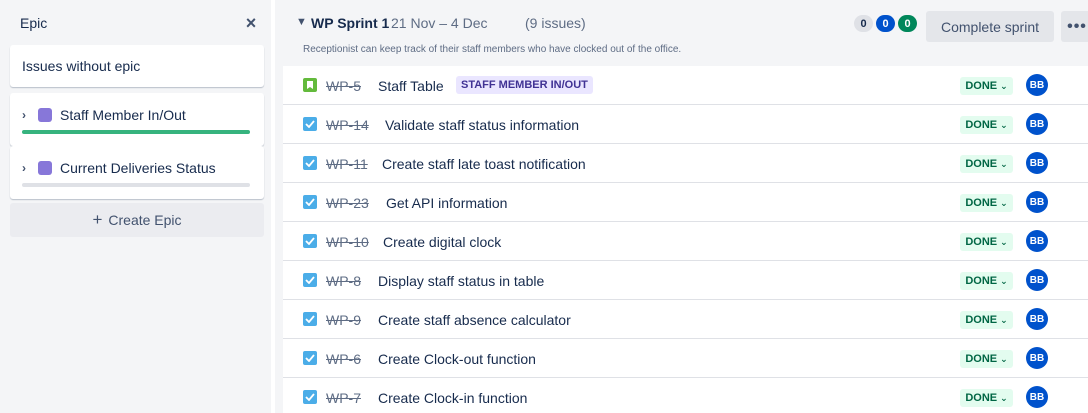 This screenshot has height=413, width=1088. Describe the element at coordinates (447, 203) in the screenshot. I see `issue-summary: Get API information` at that location.